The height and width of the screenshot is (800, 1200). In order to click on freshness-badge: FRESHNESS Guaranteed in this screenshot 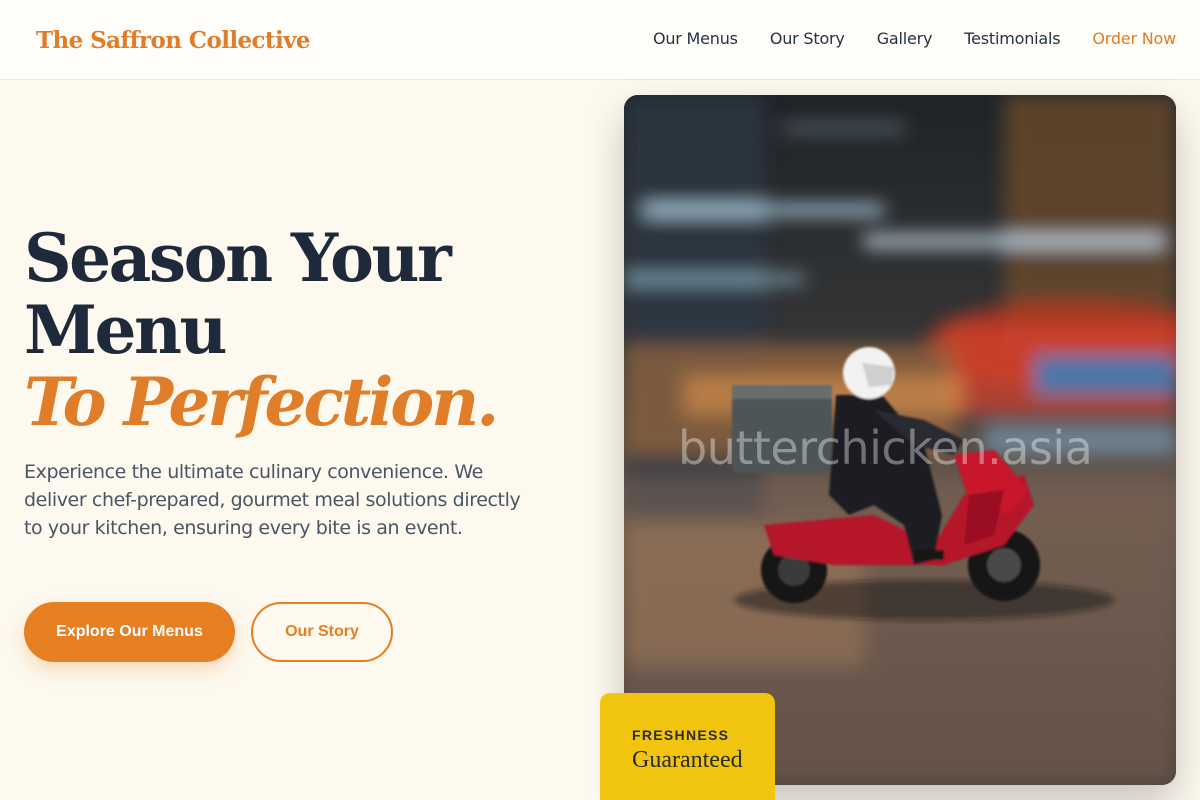, I will do `click(687, 746)`.